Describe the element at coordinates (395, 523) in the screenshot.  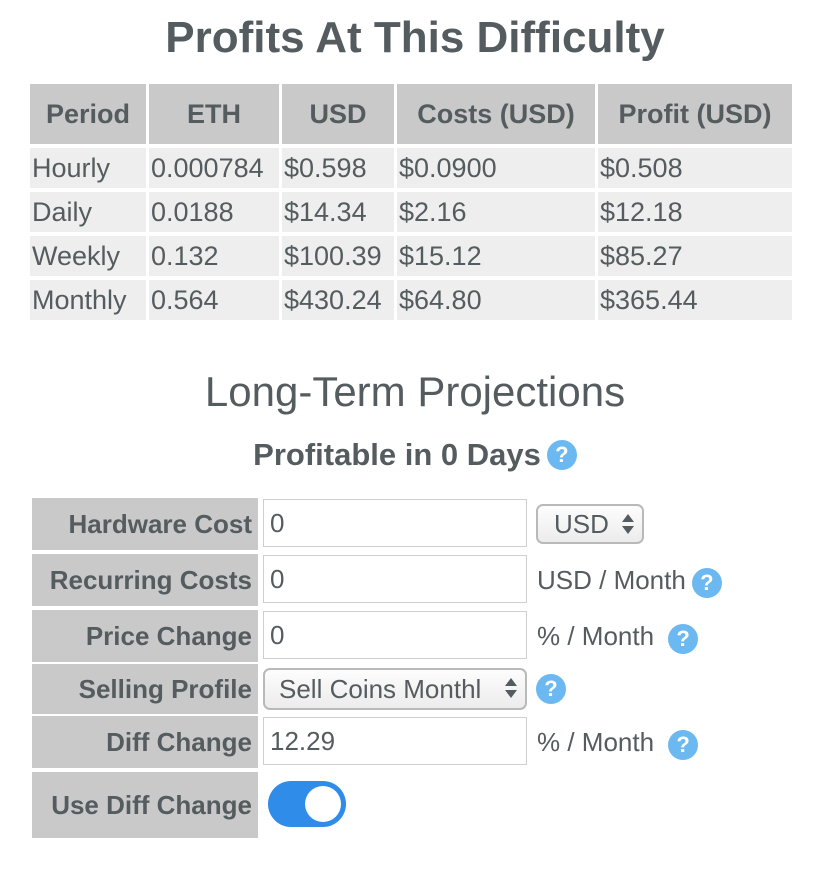
I see `hardware-cost-input` at that location.